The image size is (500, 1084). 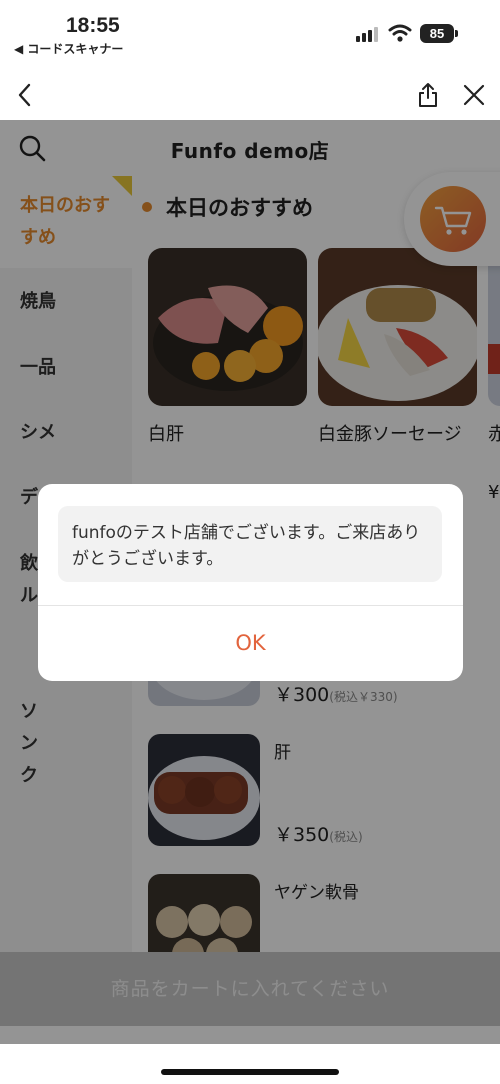 I want to click on battery-indicator: 85, so click(x=437, y=33).